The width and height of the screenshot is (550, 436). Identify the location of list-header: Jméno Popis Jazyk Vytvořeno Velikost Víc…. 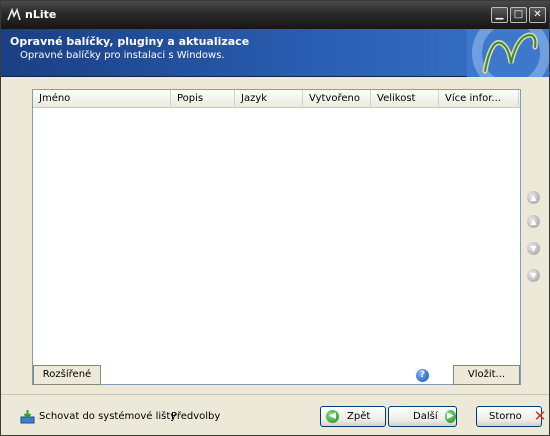
(276, 99).